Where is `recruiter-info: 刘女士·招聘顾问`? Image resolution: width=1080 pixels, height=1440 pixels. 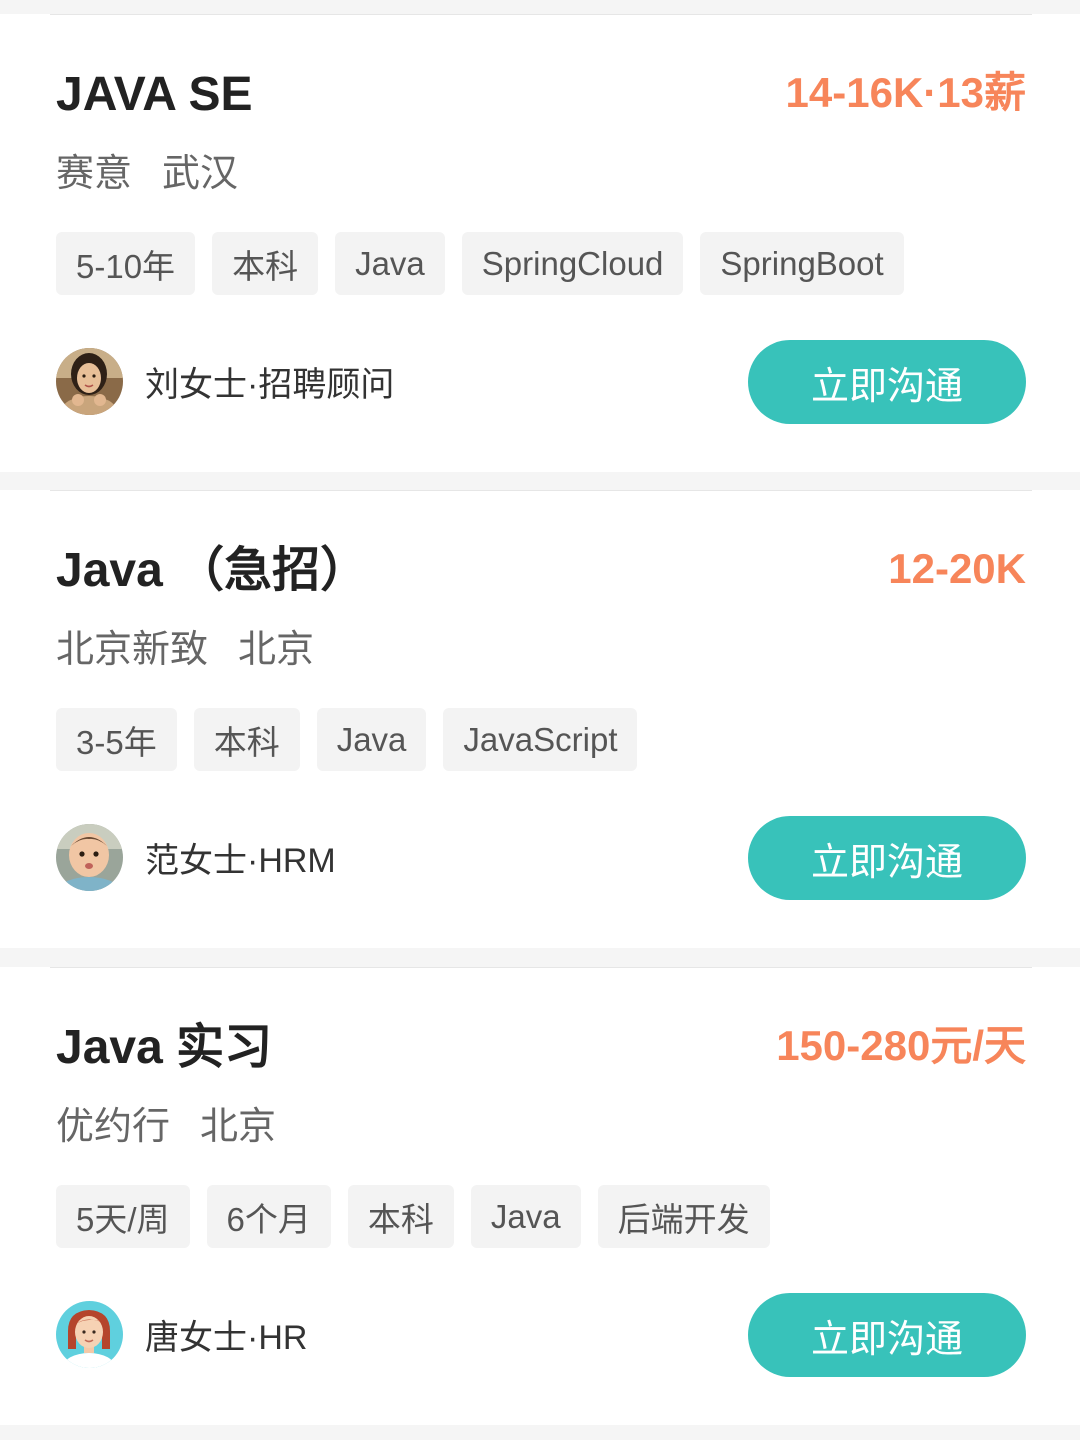 recruiter-info: 刘女士·招聘顾问 is located at coordinates (225, 381).